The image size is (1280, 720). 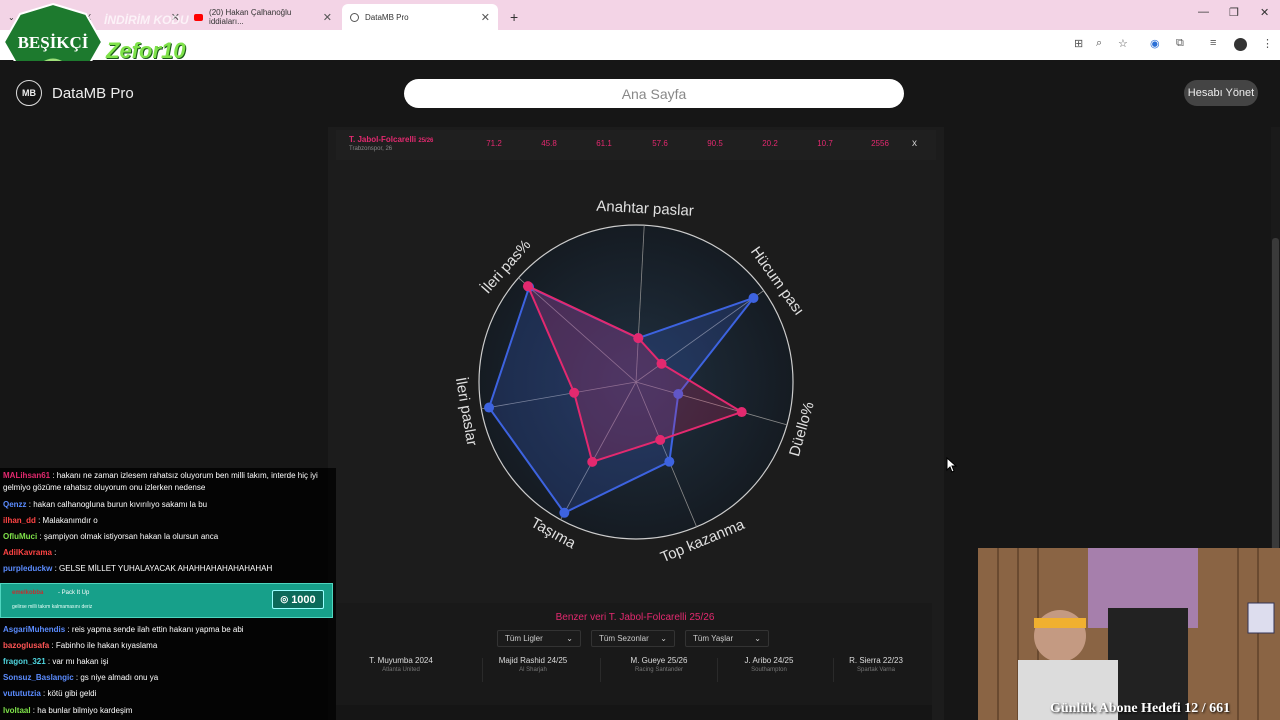 What do you see at coordinates (103, 645) in the screenshot?
I see `chat-text: : Fabinho ile hakan kıyaslama` at bounding box center [103, 645].